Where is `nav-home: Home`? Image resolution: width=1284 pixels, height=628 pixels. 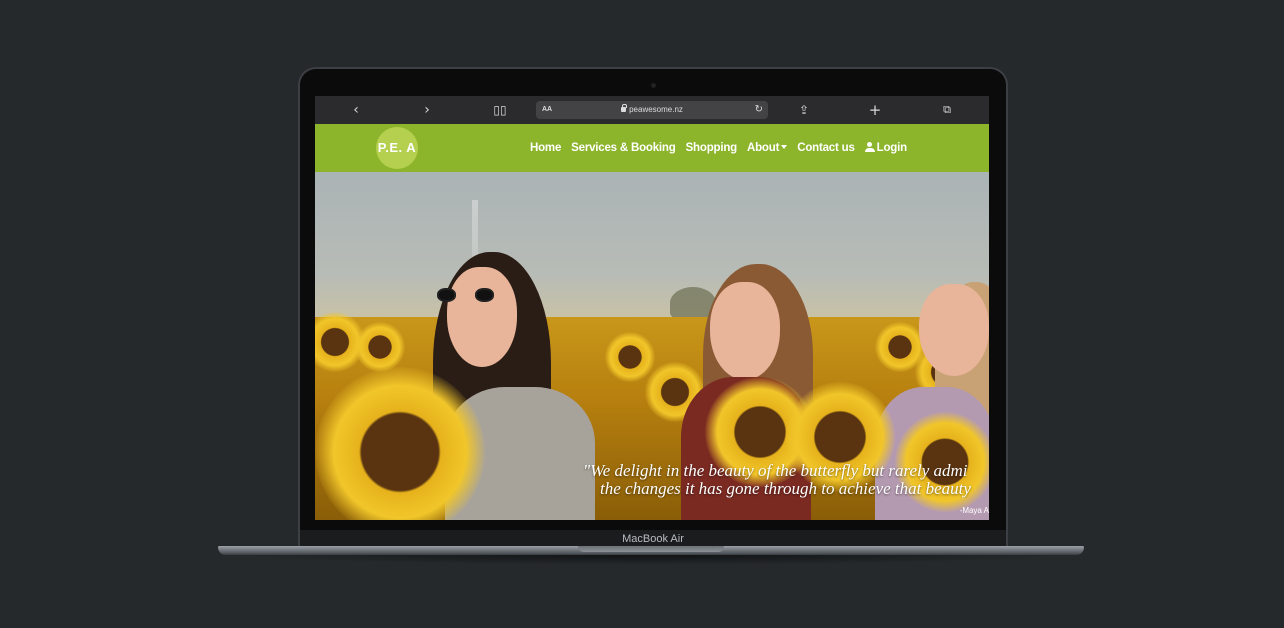
nav-home: Home is located at coordinates (545, 148).